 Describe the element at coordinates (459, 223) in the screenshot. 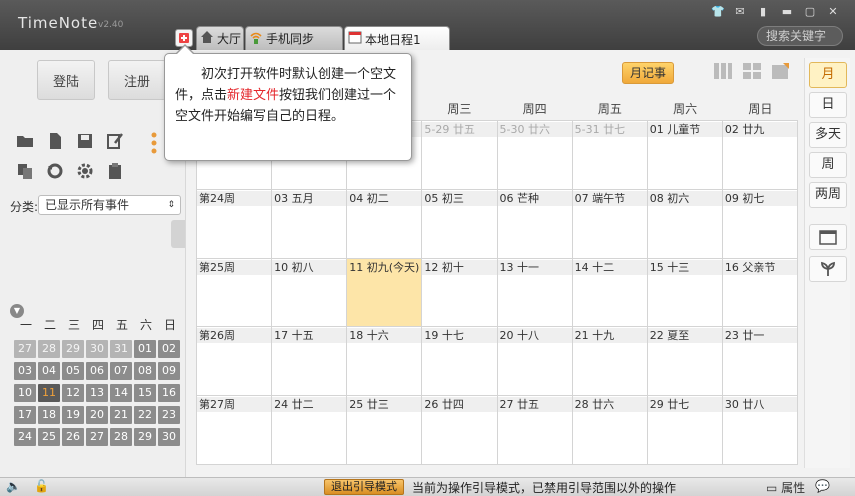

I see `day-cell: 05 初三` at that location.